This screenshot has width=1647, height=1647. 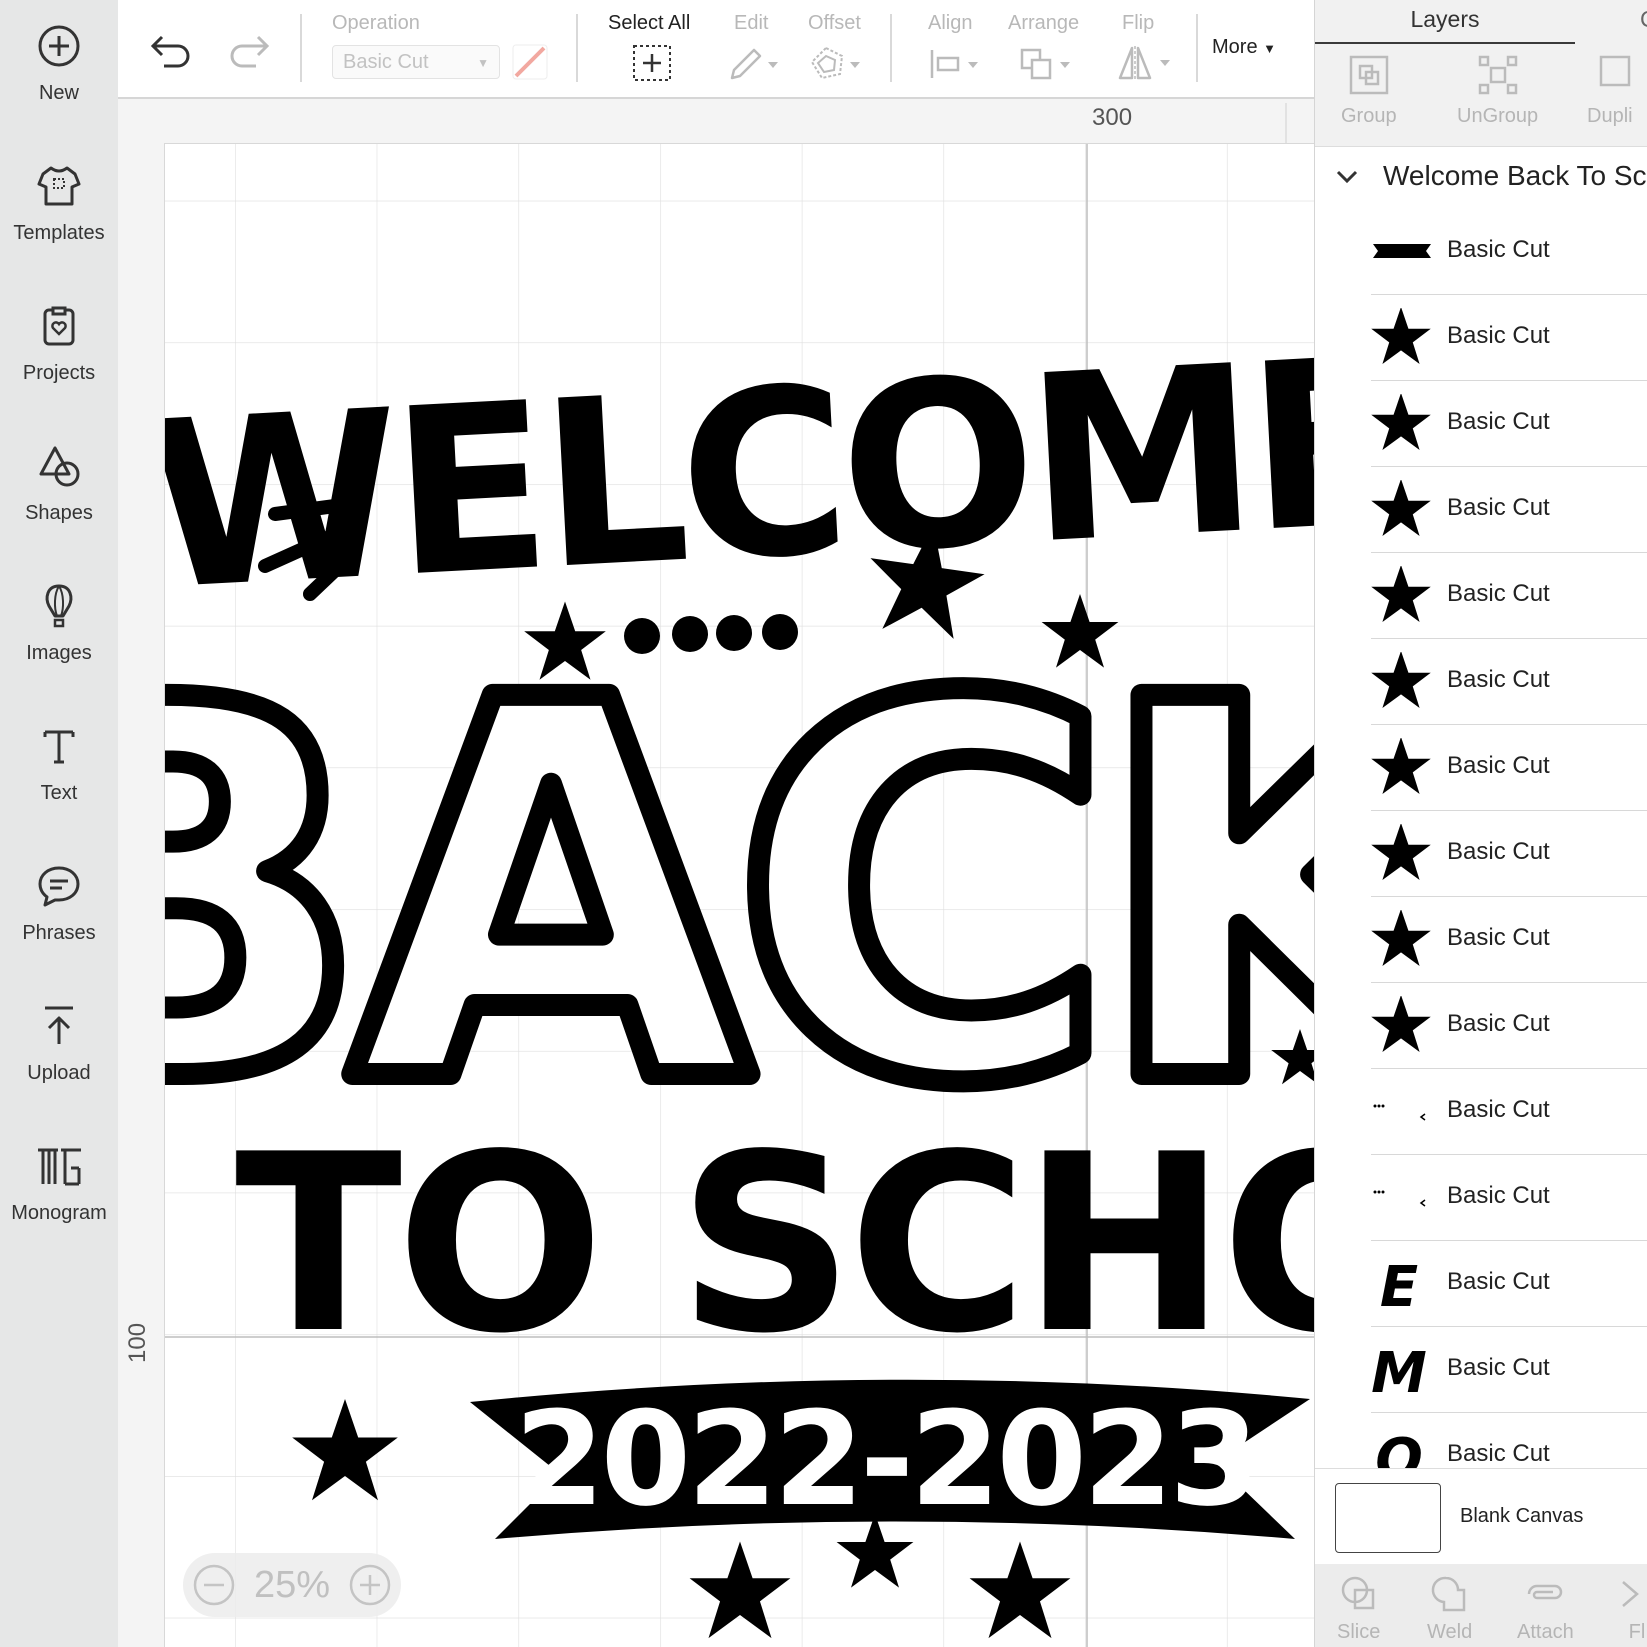 What do you see at coordinates (59, 933) in the screenshot?
I see `sidebar-item-label: Phrases` at bounding box center [59, 933].